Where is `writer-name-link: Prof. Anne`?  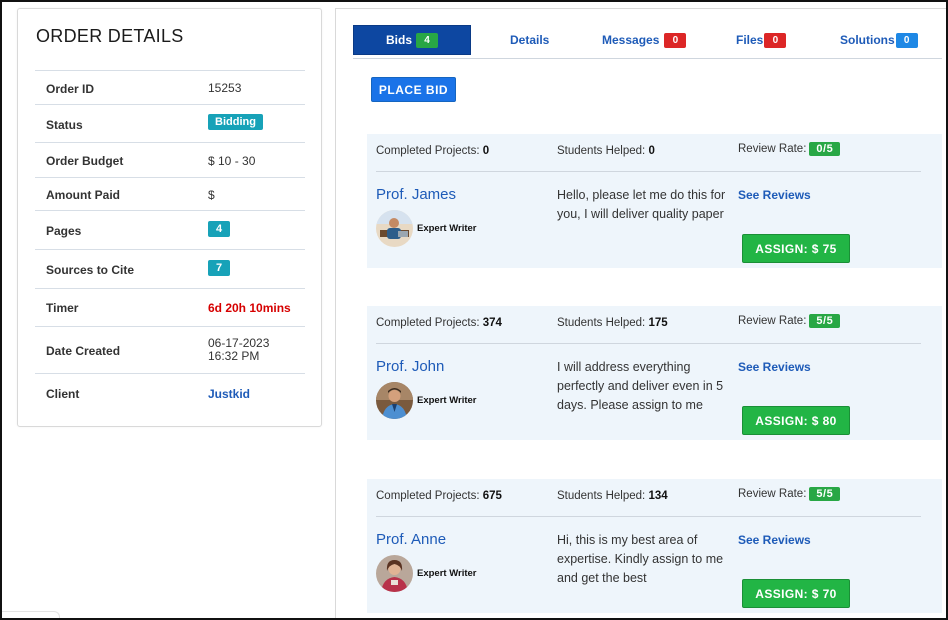
writer-name-link: Prof. Anne is located at coordinates (411, 539).